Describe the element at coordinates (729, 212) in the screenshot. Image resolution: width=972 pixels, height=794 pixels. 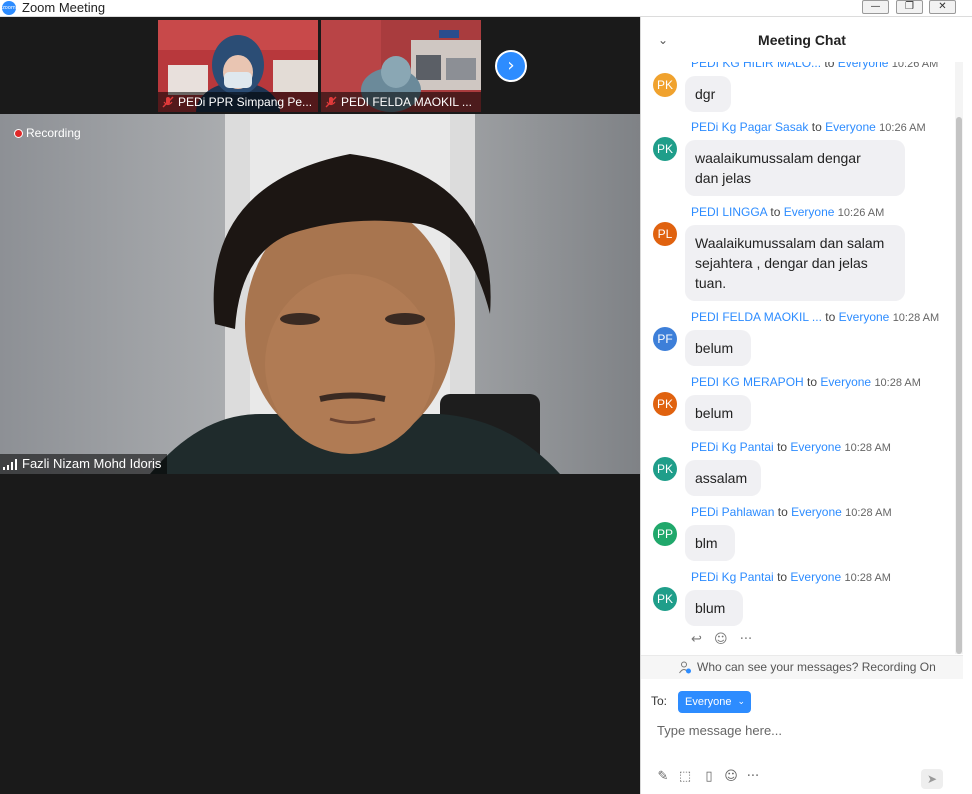
I see `message-sender: PEDI LINGGA` at that location.